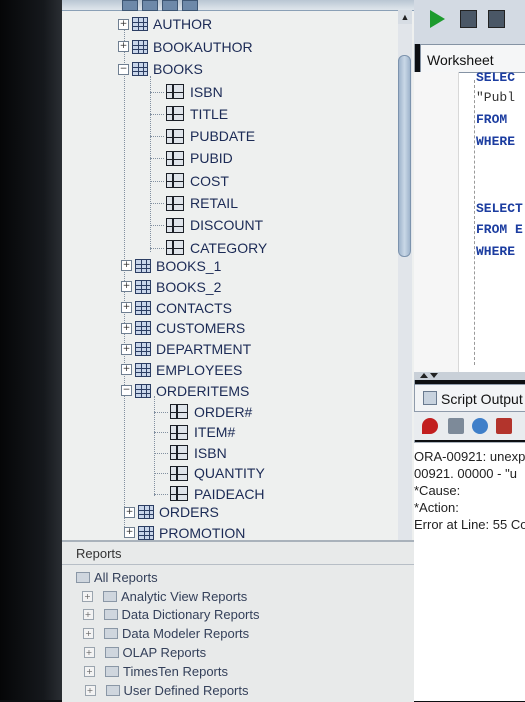 This screenshot has width=525, height=702. I want to click on tree-table-node: + BOOKAUTHOR, so click(185, 47).